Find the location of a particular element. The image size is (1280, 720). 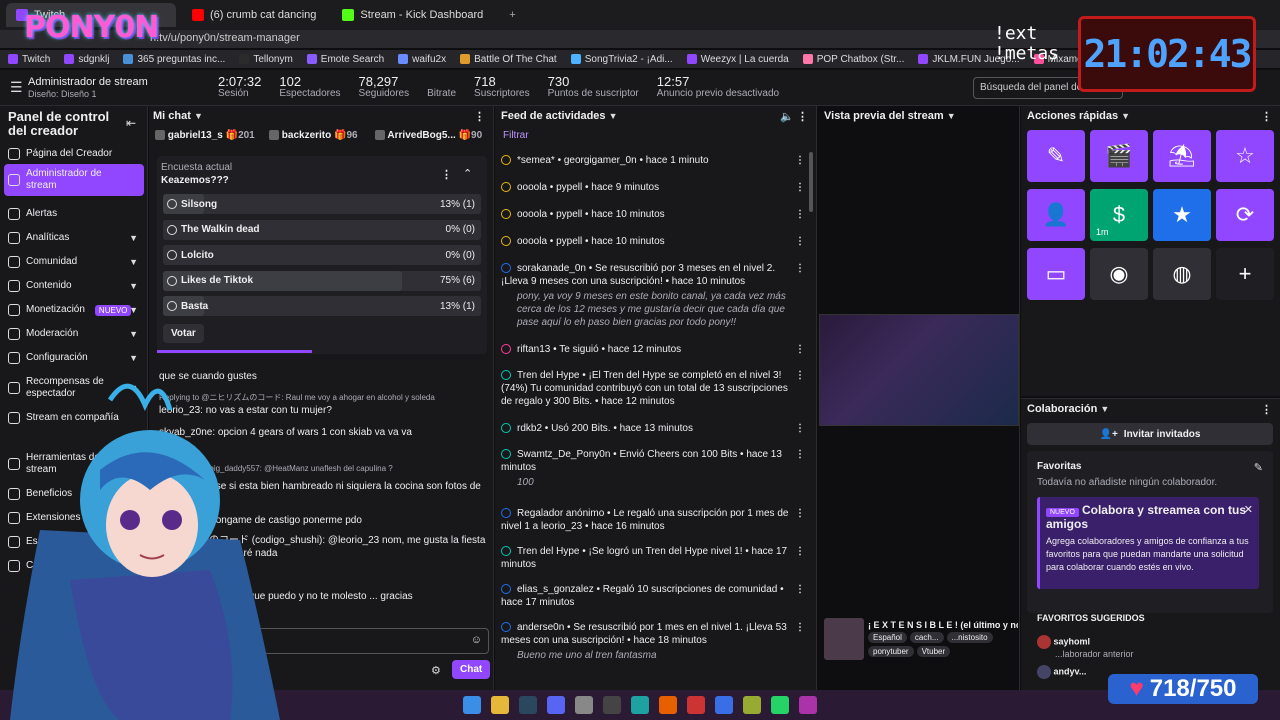

chatgpt-icon is located at coordinates (584, 705).